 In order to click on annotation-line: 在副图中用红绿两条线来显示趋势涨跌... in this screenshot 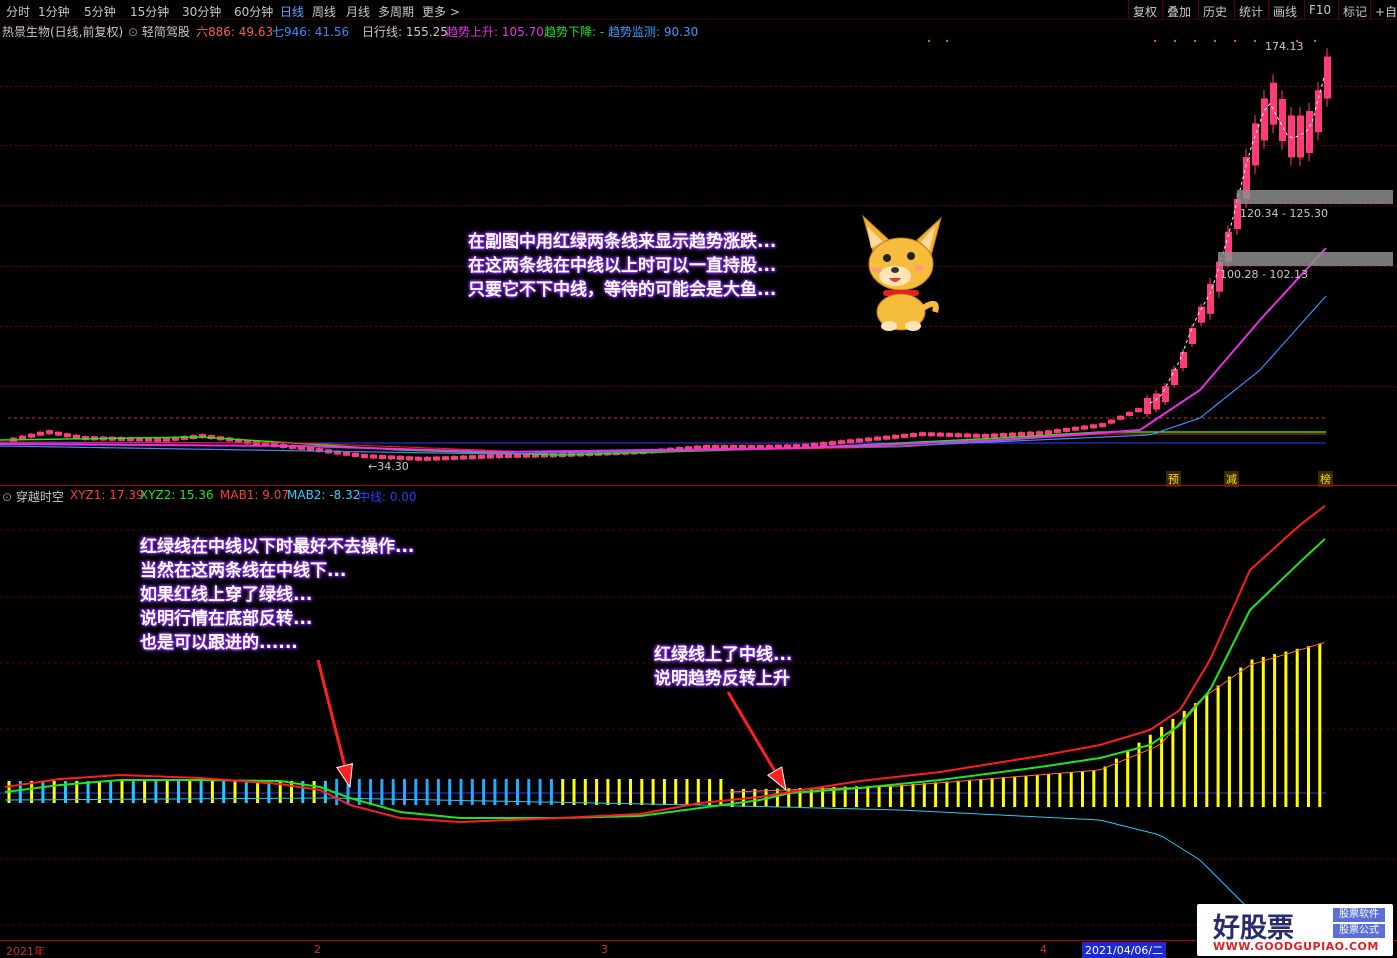, I will do `click(622, 242)`.